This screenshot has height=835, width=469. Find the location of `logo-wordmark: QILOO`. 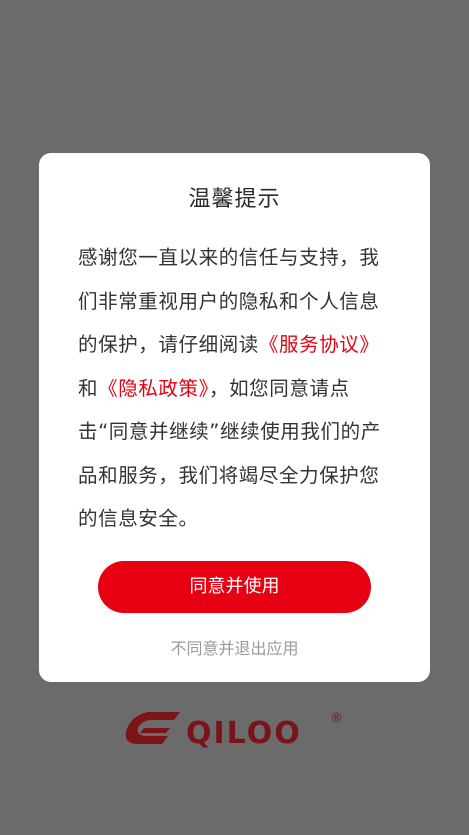

logo-wordmark: QILOO is located at coordinates (244, 733).